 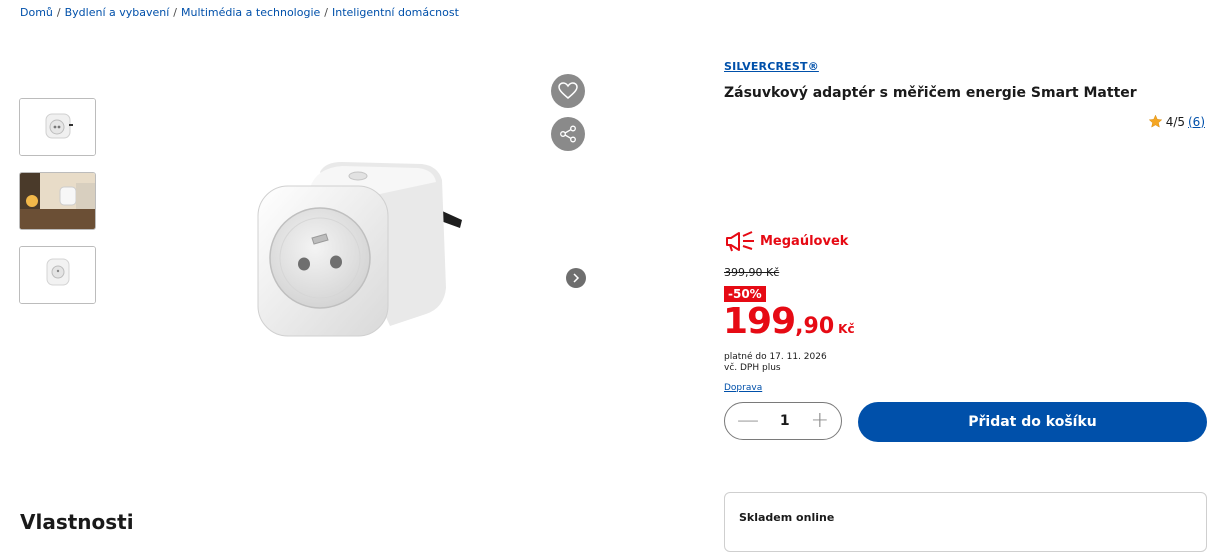 What do you see at coordinates (846, 329) in the screenshot?
I see `price-currency: Kč` at bounding box center [846, 329].